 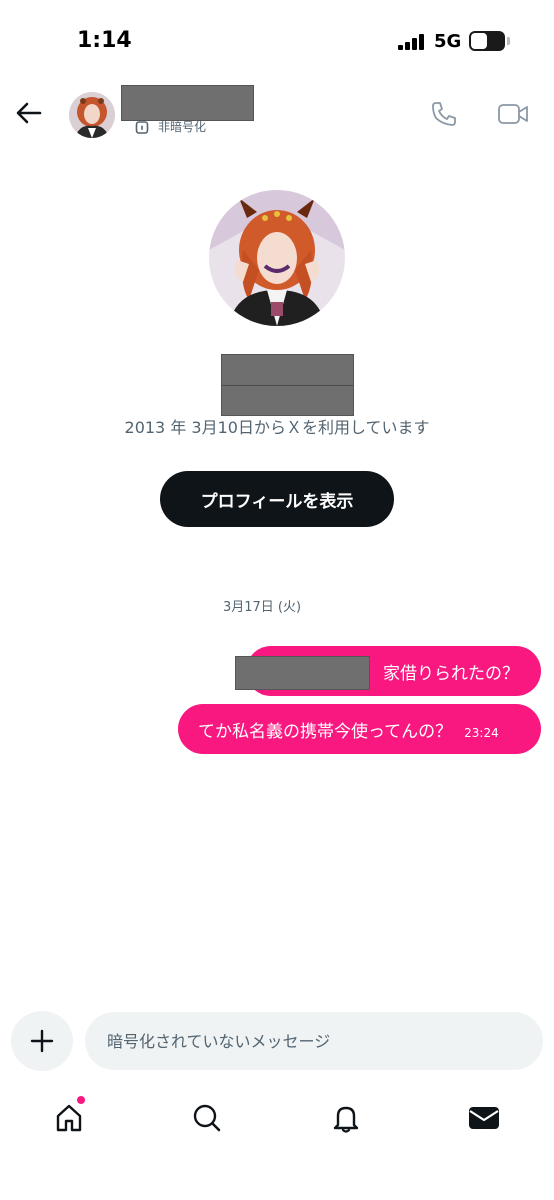 I want to click on nav-home, so click(x=69, y=1118).